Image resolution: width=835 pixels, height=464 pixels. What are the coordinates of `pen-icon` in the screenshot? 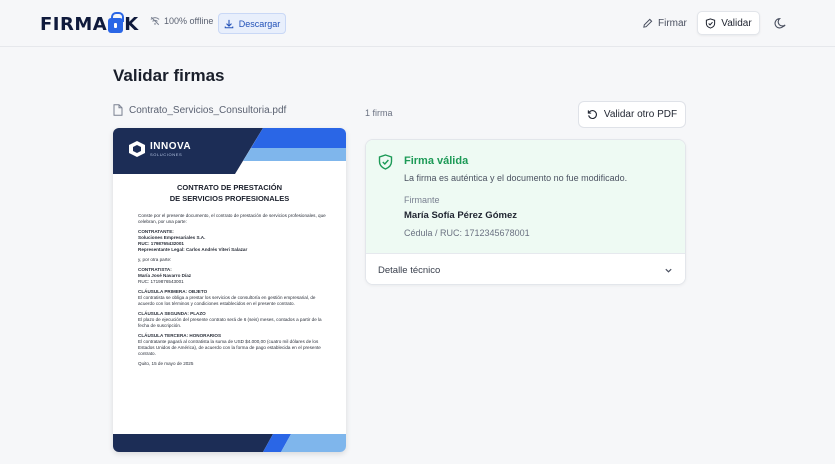 It's located at (648, 23).